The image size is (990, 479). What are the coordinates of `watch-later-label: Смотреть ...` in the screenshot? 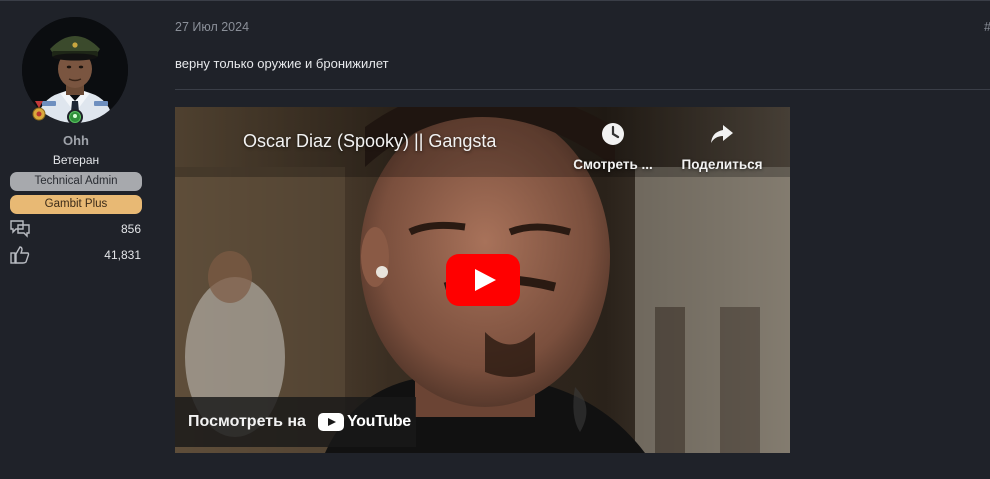 It's located at (613, 164).